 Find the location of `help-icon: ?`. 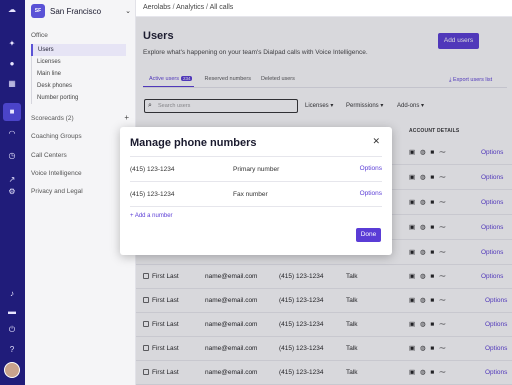

help-icon: ? is located at coordinates (12, 350).